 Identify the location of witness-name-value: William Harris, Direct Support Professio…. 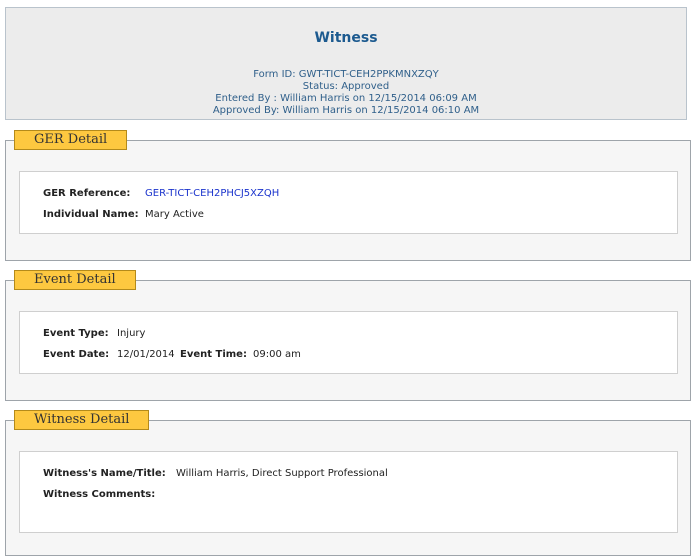
(282, 473).